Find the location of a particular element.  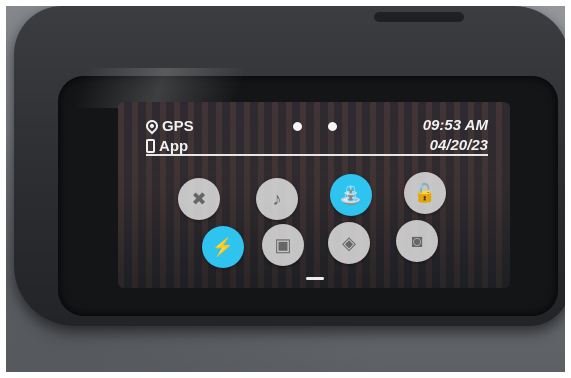

datetime-display: 09:53 AM 04/20/23 is located at coordinates (455, 136).